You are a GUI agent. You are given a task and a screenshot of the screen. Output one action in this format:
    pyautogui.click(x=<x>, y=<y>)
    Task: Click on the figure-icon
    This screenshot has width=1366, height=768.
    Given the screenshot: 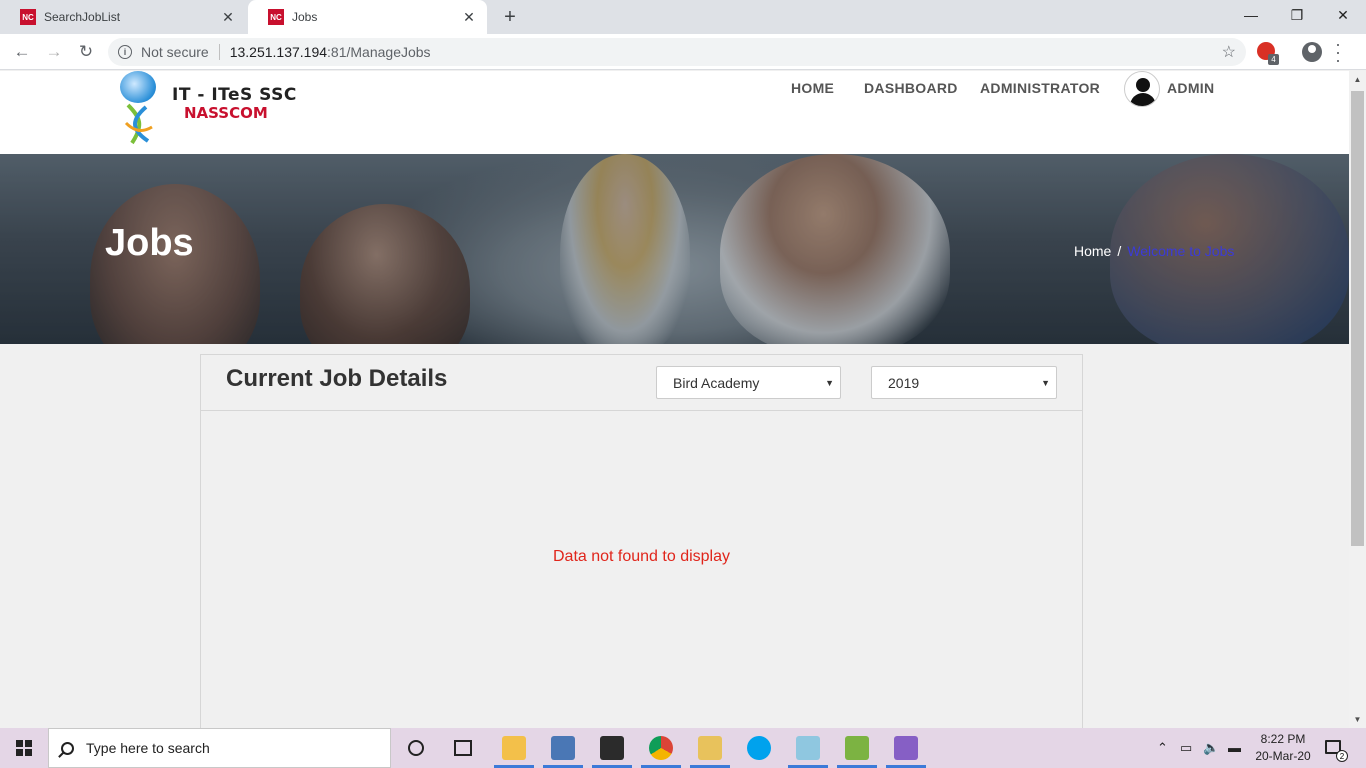 What is the action you would take?
    pyautogui.click(x=138, y=124)
    